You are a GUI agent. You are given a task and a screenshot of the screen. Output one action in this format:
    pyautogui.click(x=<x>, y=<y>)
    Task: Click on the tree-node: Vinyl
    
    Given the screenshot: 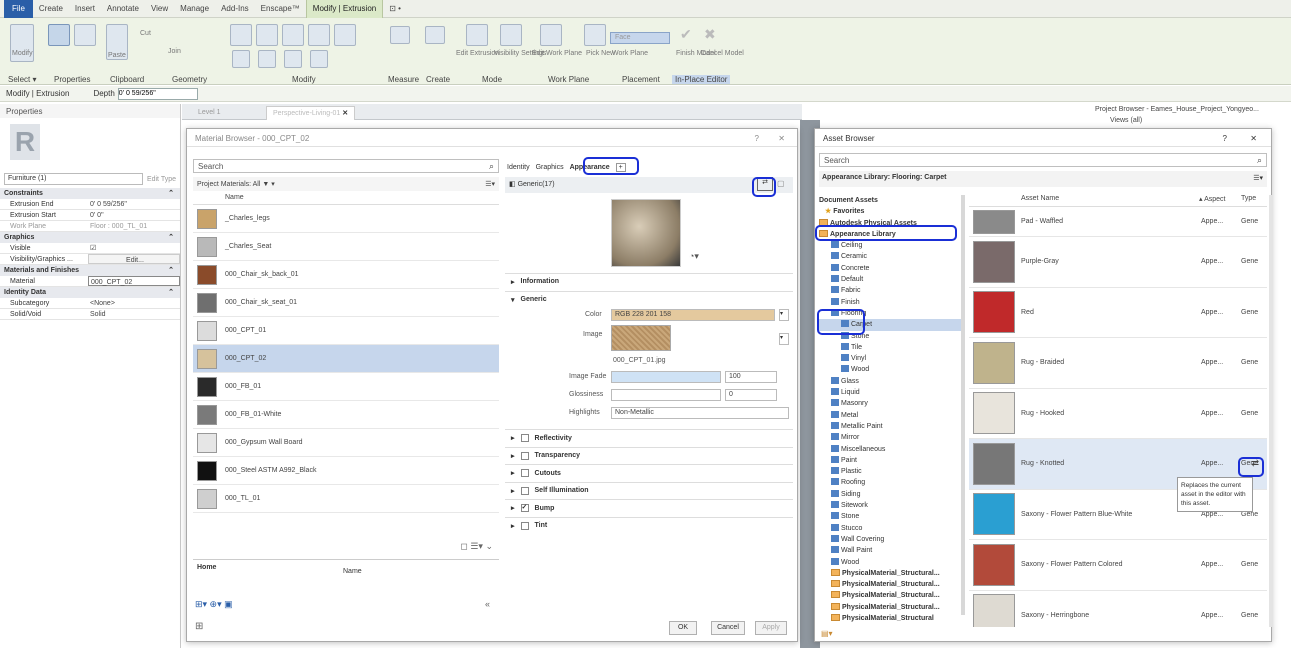 What is the action you would take?
    pyautogui.click(x=891, y=358)
    